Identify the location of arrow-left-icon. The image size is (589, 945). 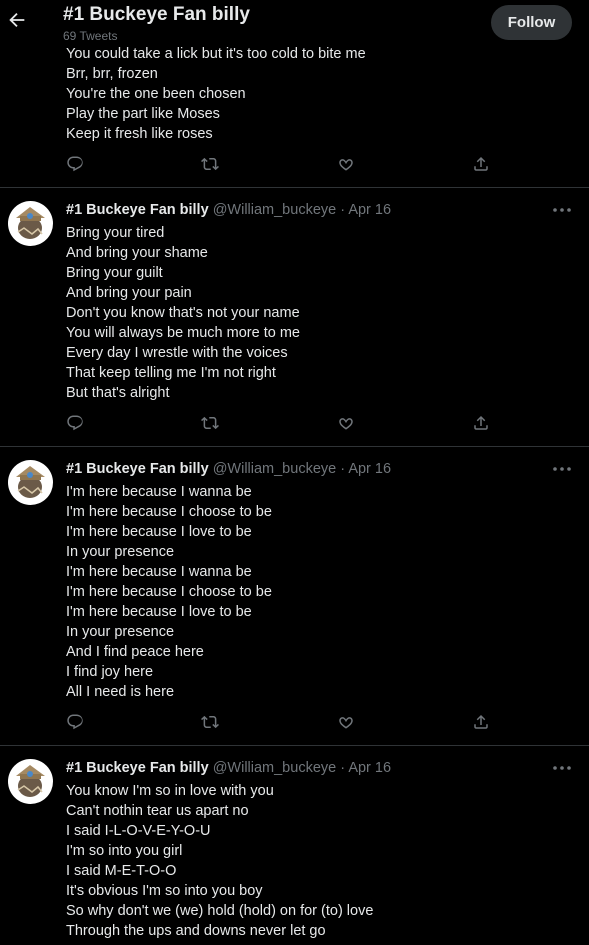
(17, 20).